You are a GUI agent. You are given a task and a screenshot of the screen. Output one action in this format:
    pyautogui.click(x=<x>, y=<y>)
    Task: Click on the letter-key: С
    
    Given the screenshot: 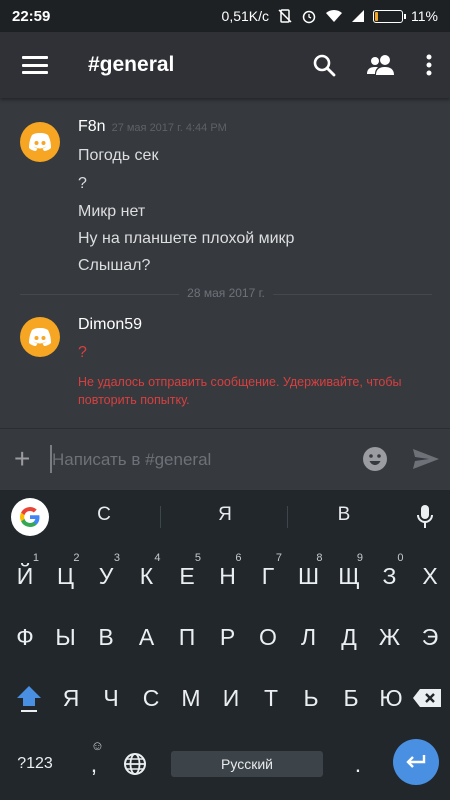 What is the action you would take?
    pyautogui.click(x=151, y=698)
    